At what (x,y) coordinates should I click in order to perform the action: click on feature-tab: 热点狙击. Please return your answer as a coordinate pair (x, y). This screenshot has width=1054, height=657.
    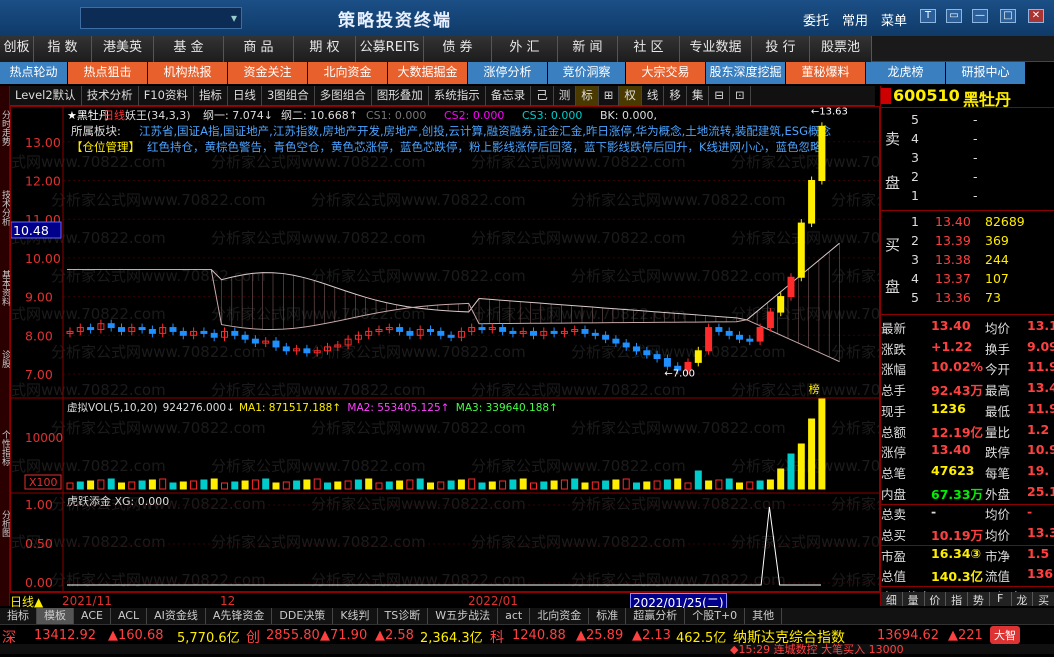
    Looking at the image, I should click on (108, 73).